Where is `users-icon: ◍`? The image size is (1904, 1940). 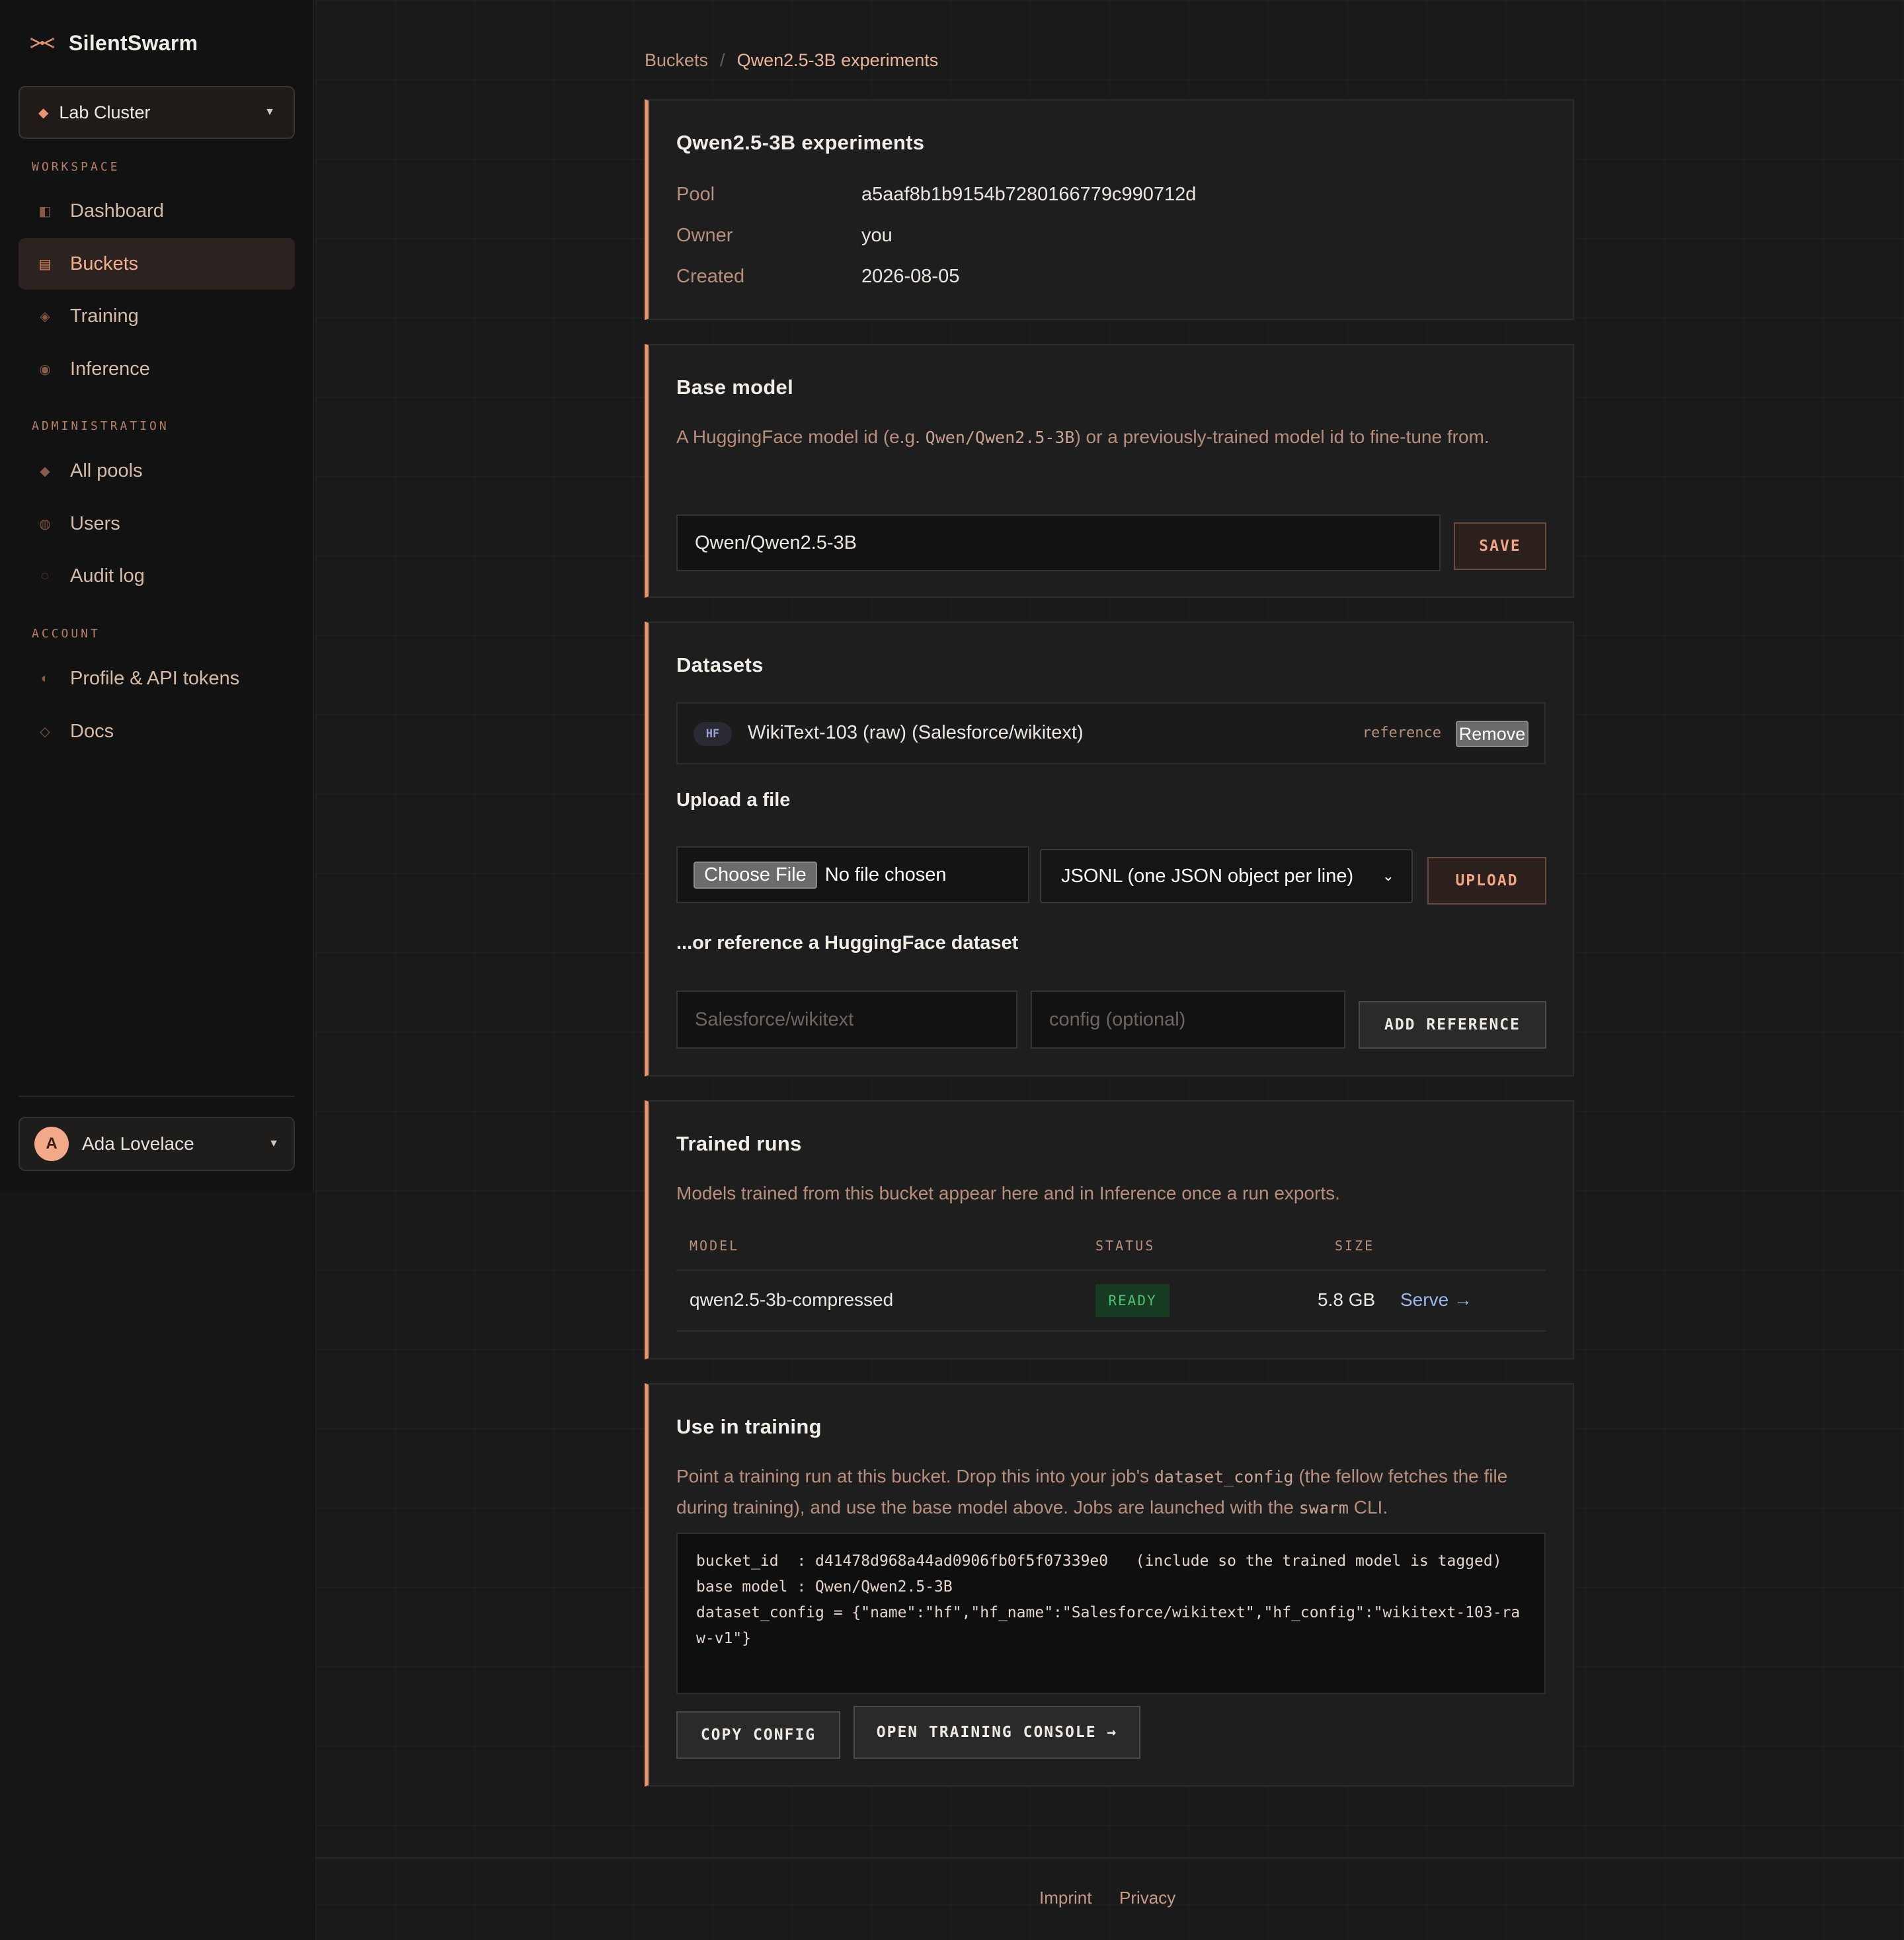 users-icon: ◍ is located at coordinates (45, 524).